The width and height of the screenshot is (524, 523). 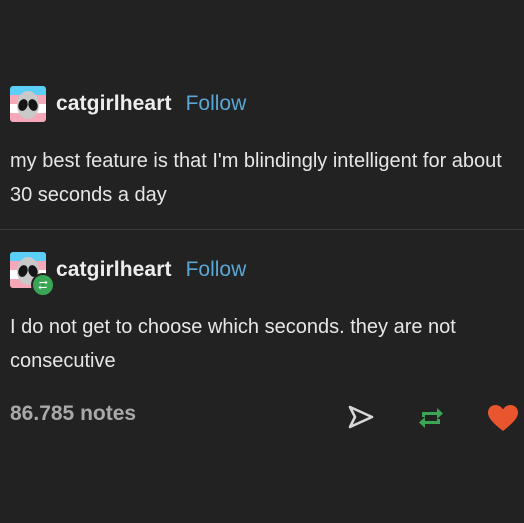 I want to click on divider, so click(x=262, y=229).